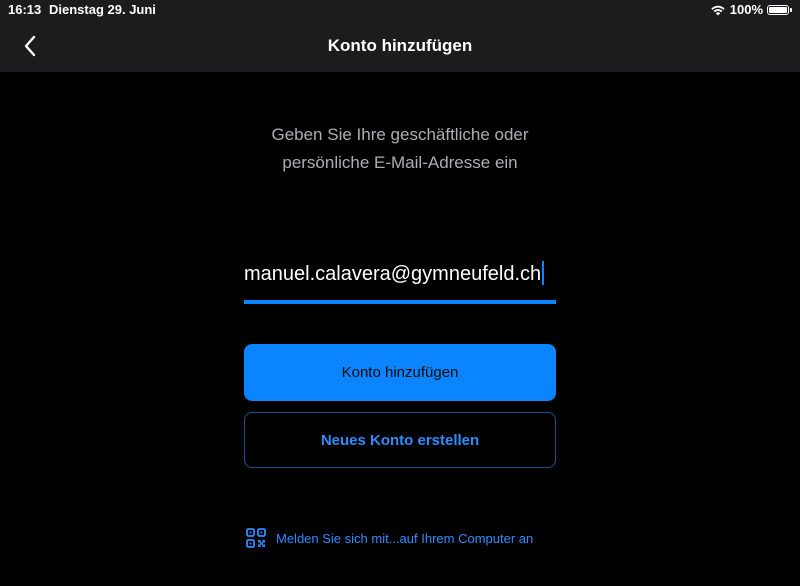  What do you see at coordinates (400, 10) in the screenshot?
I see `status-bar: 16:13 Dienstag 29. Juni 100%` at bounding box center [400, 10].